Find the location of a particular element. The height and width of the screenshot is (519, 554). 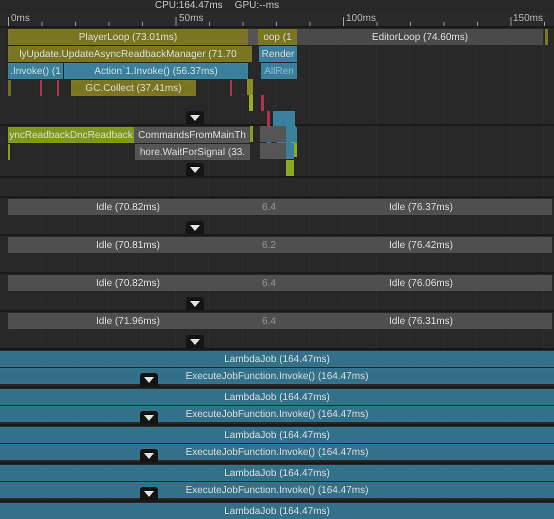

timeline-bar: Render is located at coordinates (278, 54).